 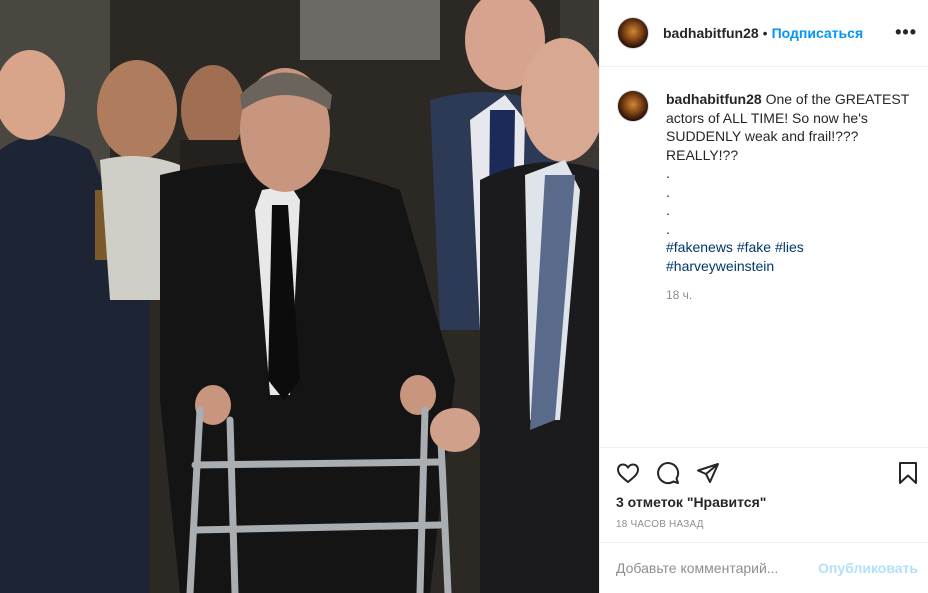 I want to click on username-link: badhabitfun28, so click(x=711, y=33).